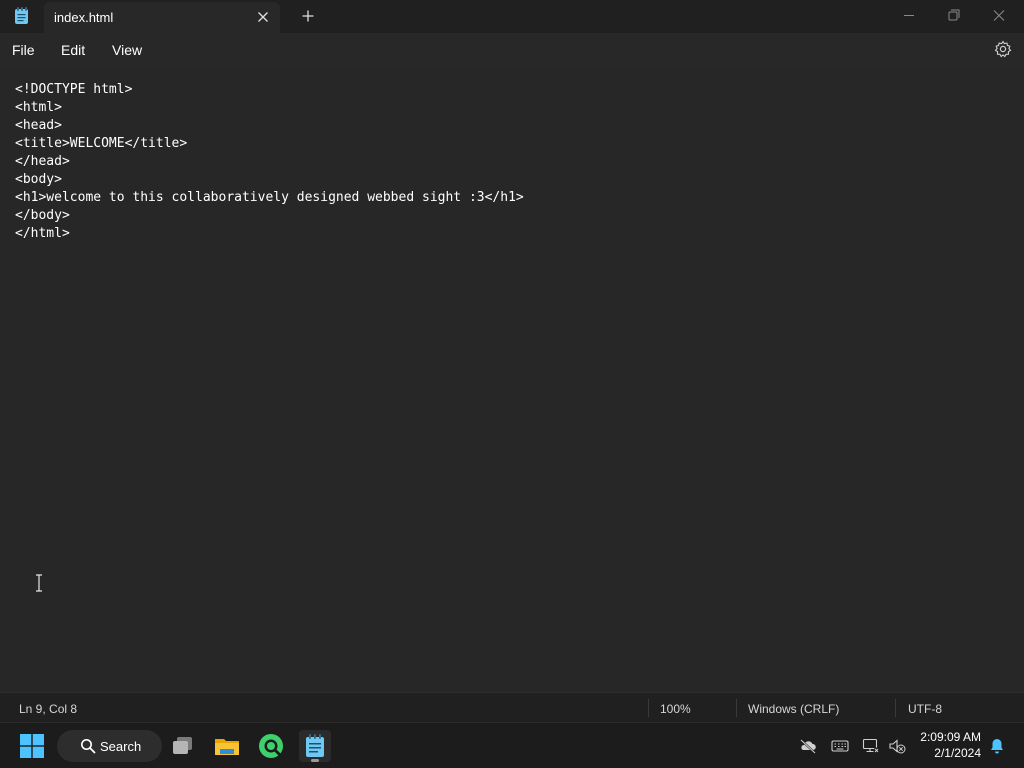  I want to click on notepad-app-icon, so click(21, 15).